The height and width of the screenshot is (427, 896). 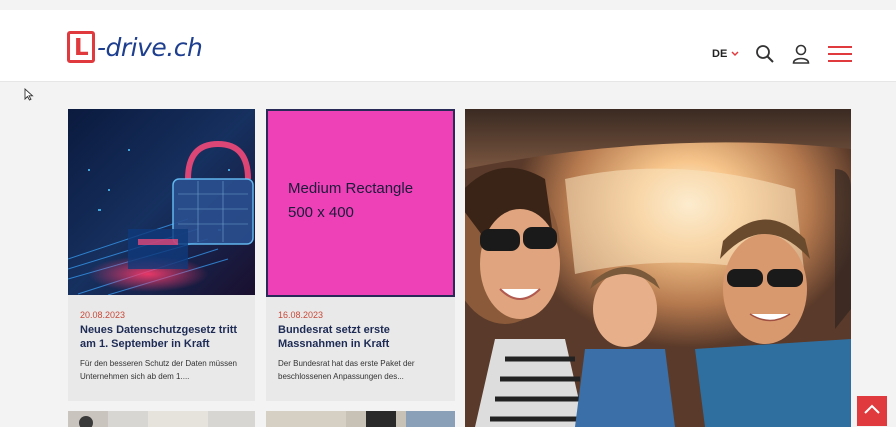 I want to click on top-strip, so click(x=448, y=5).